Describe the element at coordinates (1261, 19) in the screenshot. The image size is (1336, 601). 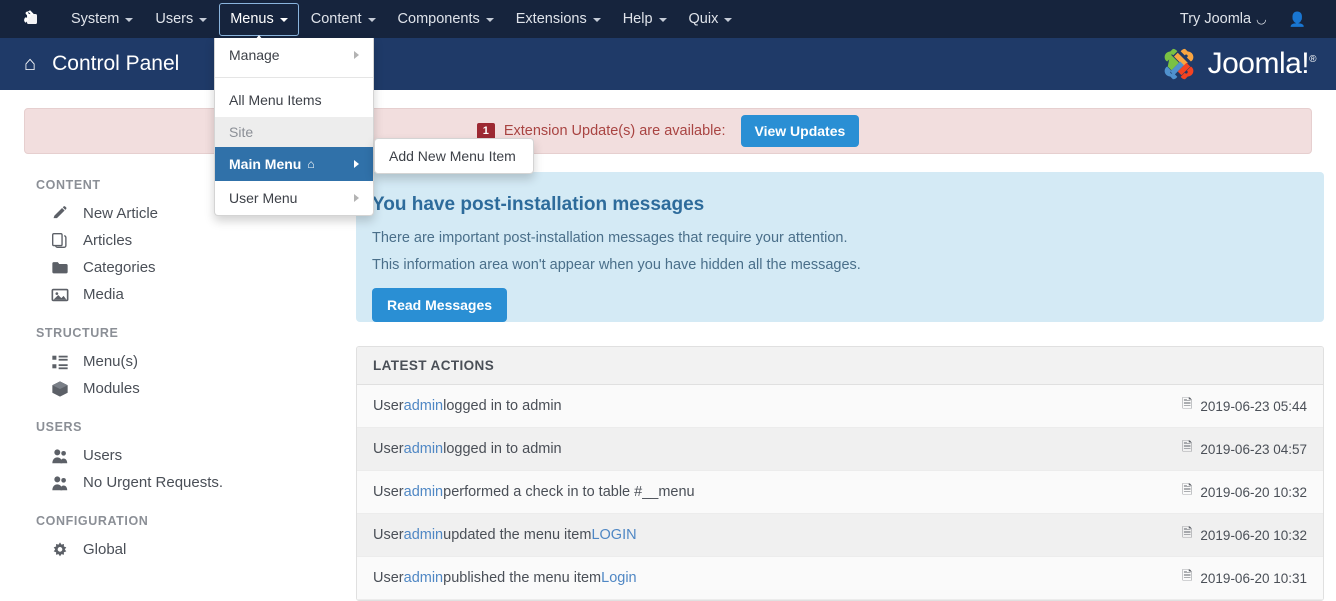
I see `external-link-icon: ◡` at that location.